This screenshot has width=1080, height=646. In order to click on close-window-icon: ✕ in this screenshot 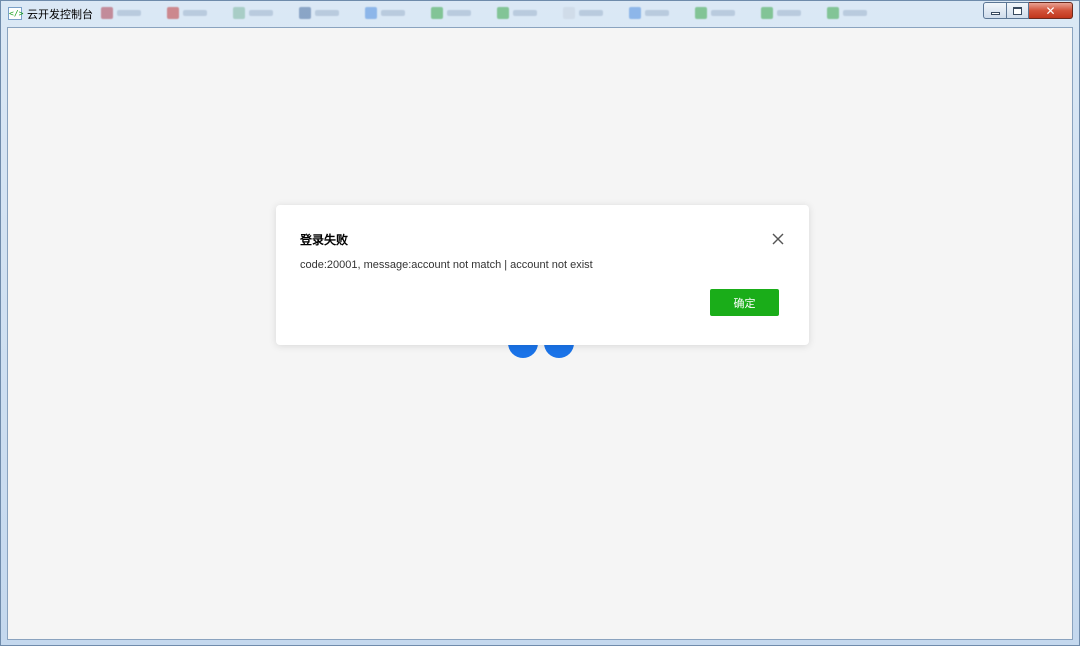, I will do `click(1050, 10)`.